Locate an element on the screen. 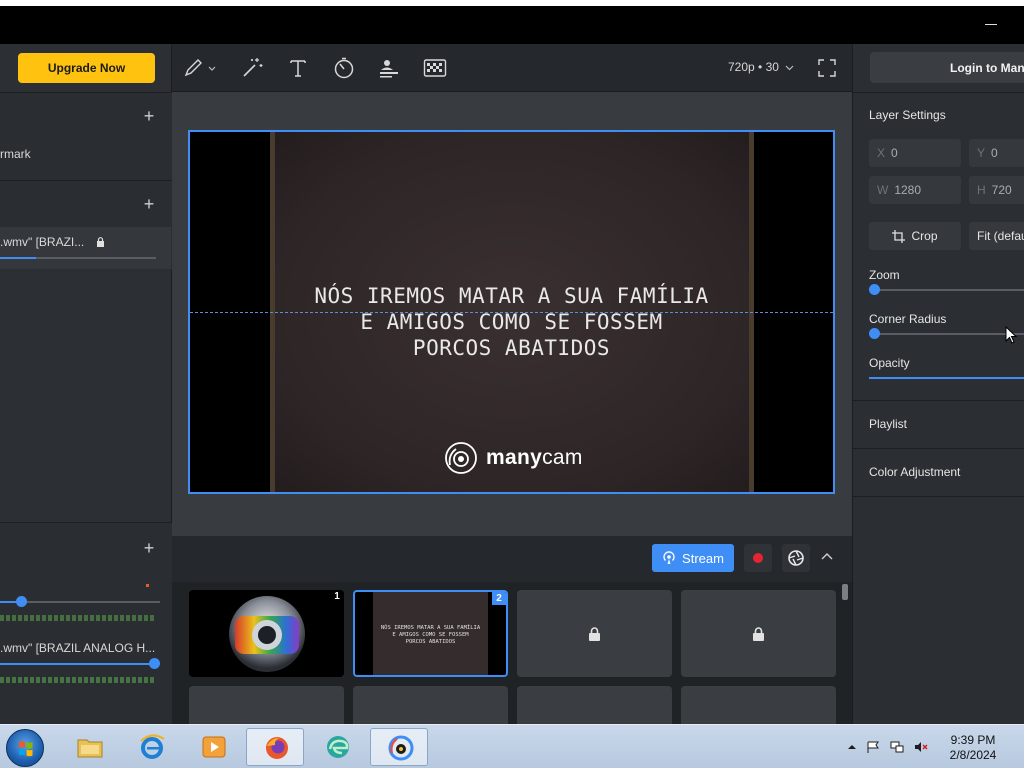 The height and width of the screenshot is (768, 1024). toolbar: 720p • 30 is located at coordinates (512, 68).